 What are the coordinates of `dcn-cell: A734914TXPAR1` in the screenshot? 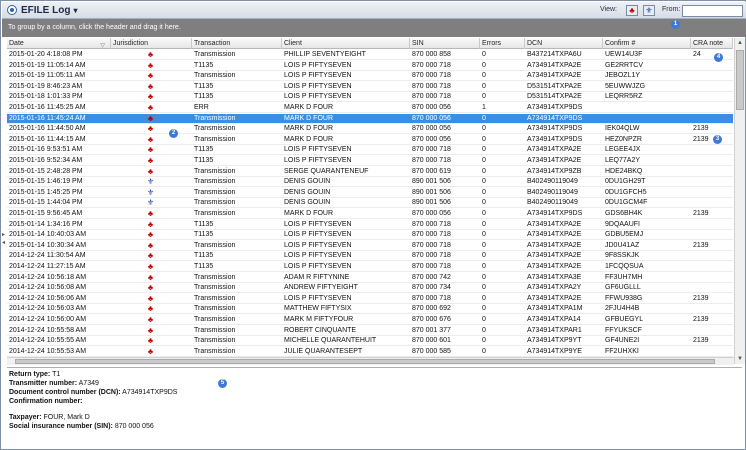 It's located at (554, 330).